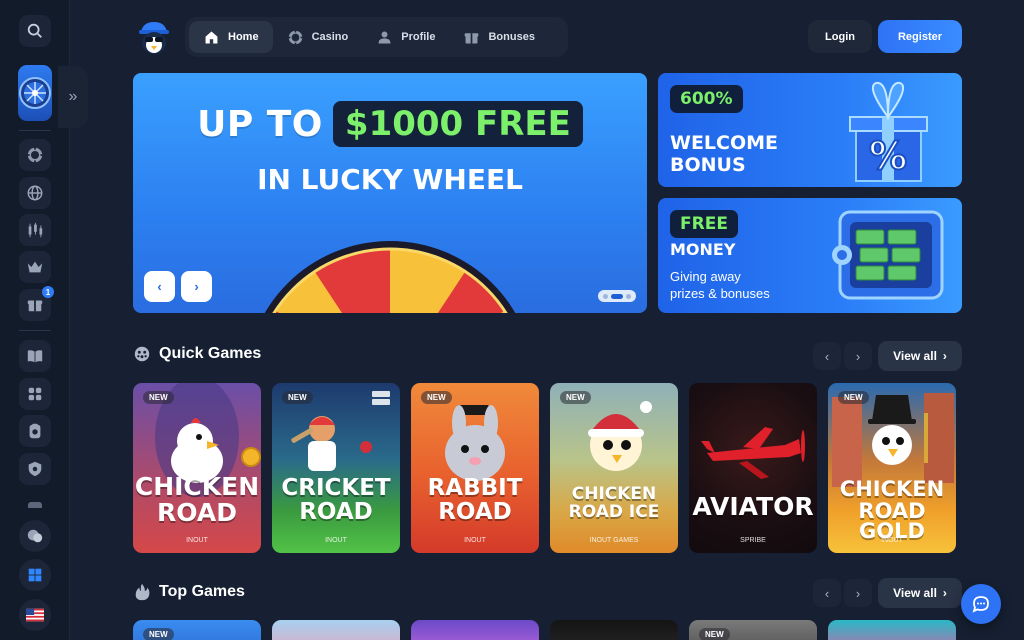 The width and height of the screenshot is (1024, 640). Describe the element at coordinates (810, 255) in the screenshot. I see `free-money-card: FREE MONEY Giving away prizes & bonuses` at that location.